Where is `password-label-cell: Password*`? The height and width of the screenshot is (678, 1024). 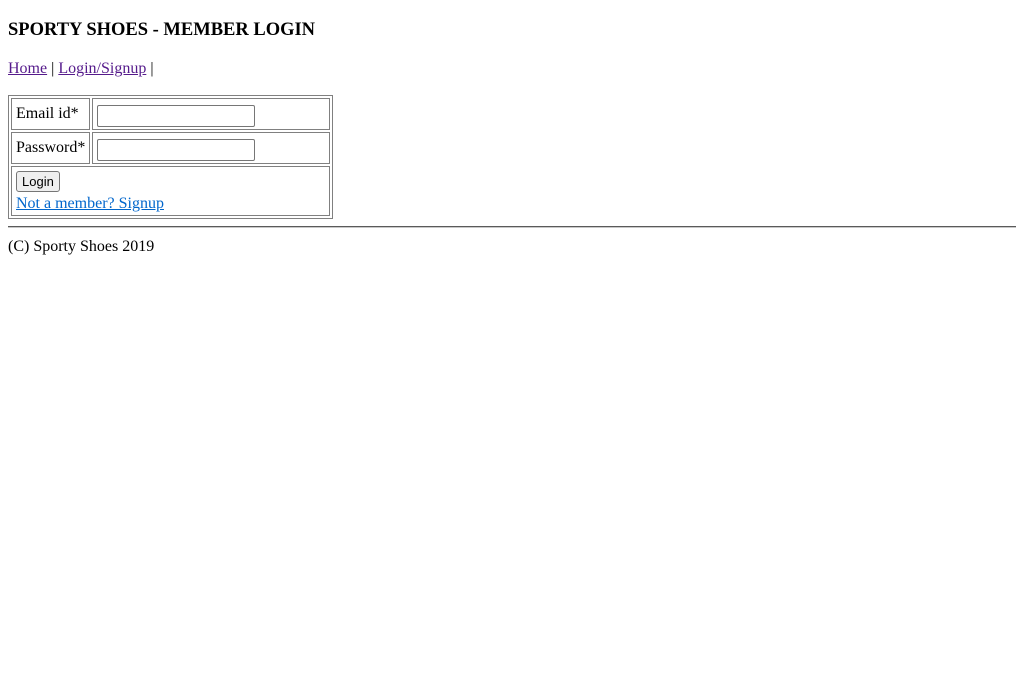 password-label-cell: Password* is located at coordinates (50, 148).